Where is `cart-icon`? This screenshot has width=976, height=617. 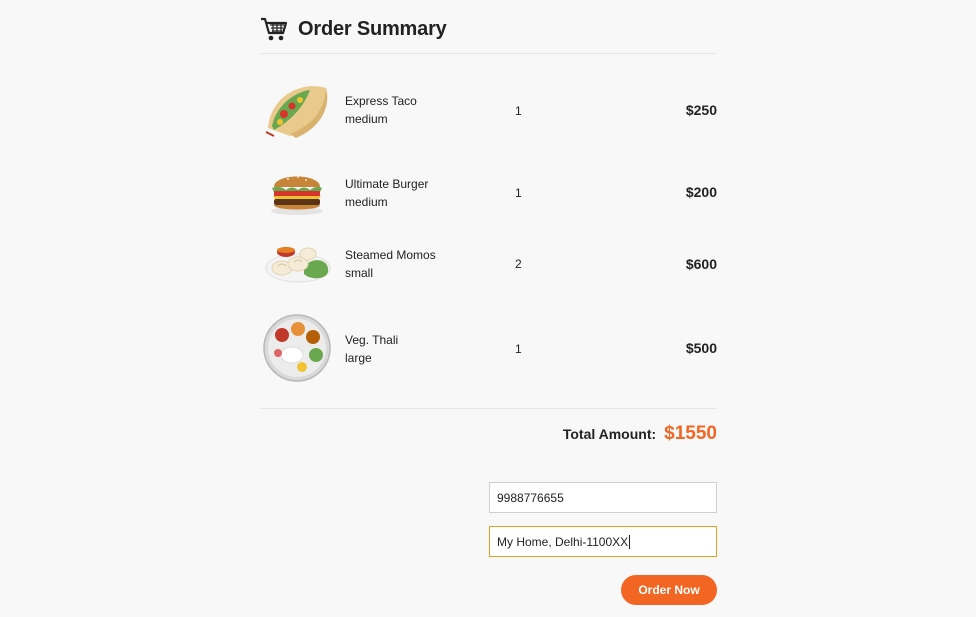 cart-icon is located at coordinates (274, 29).